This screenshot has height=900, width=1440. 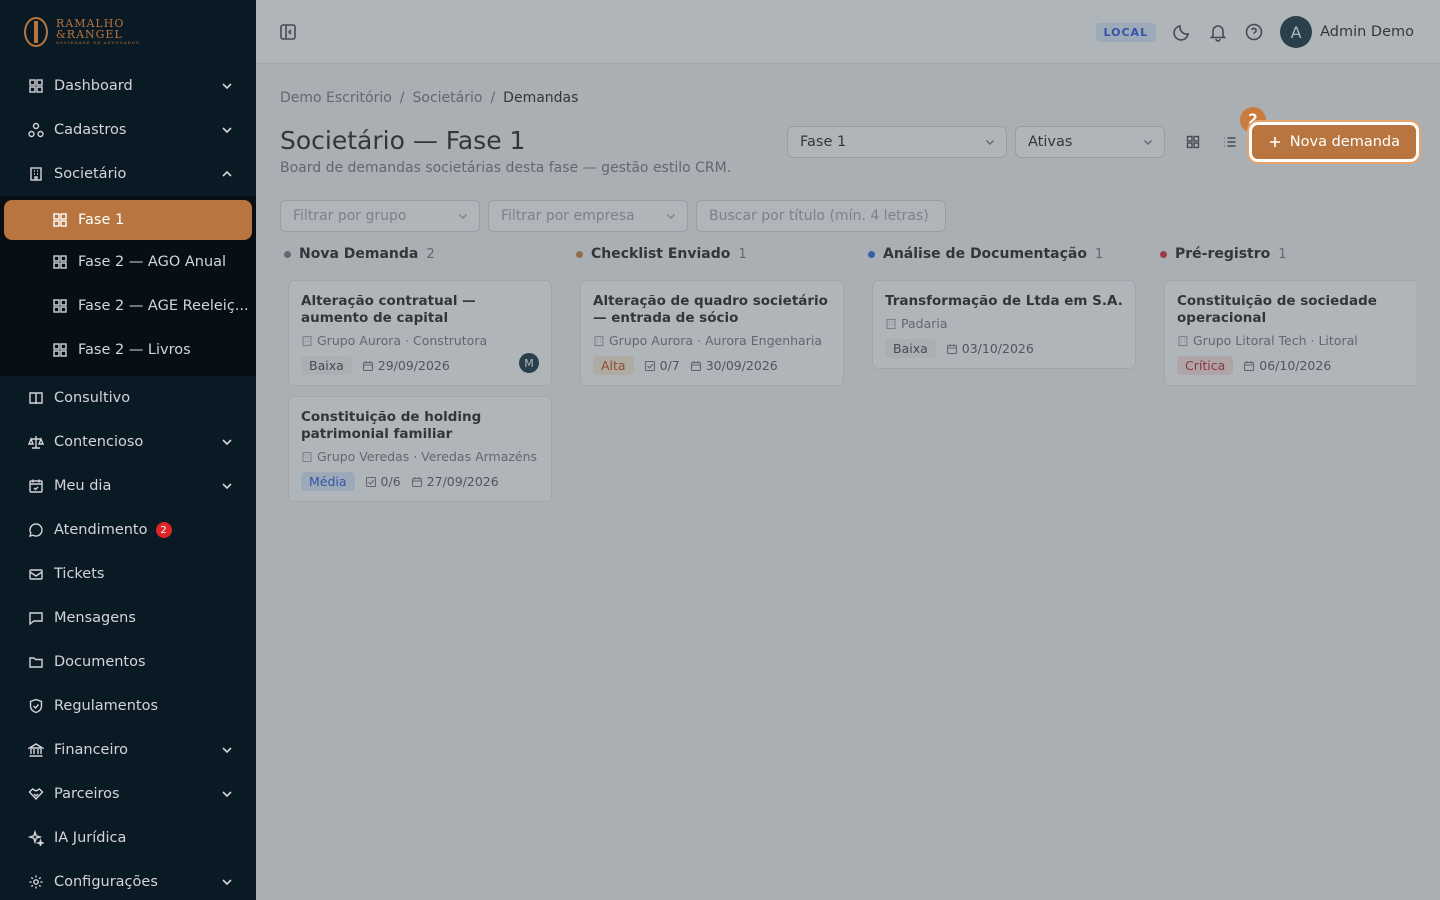 I want to click on status-select: Ativas, so click(x=1090, y=142).